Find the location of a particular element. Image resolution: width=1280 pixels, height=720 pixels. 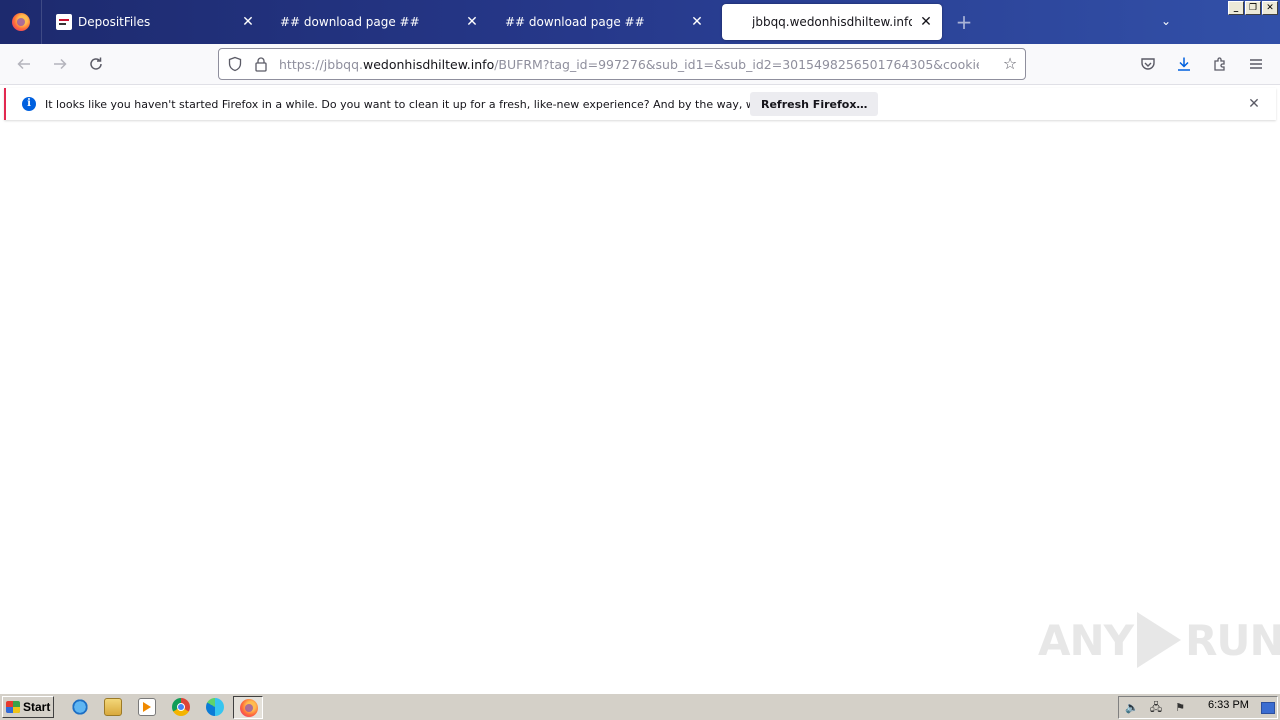

internet-explorer-icon is located at coordinates (80, 707).